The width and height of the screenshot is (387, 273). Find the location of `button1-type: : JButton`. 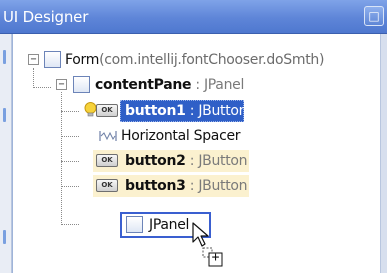

button1-type: : JButton is located at coordinates (216, 111).